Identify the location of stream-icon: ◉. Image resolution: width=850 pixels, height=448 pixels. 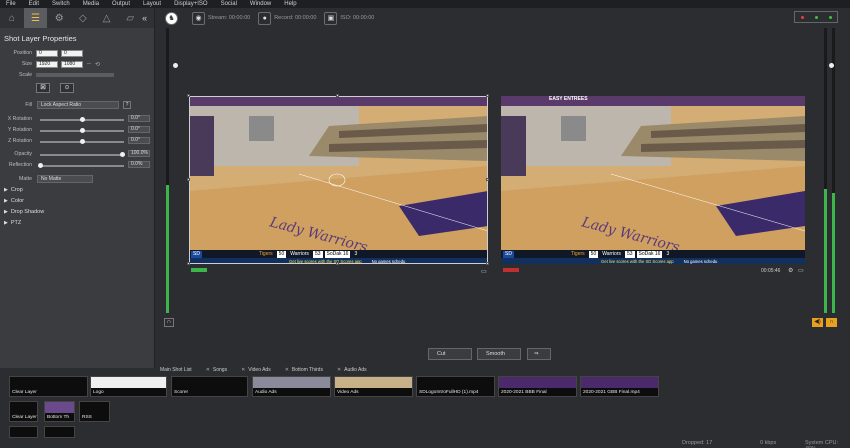
(198, 18).